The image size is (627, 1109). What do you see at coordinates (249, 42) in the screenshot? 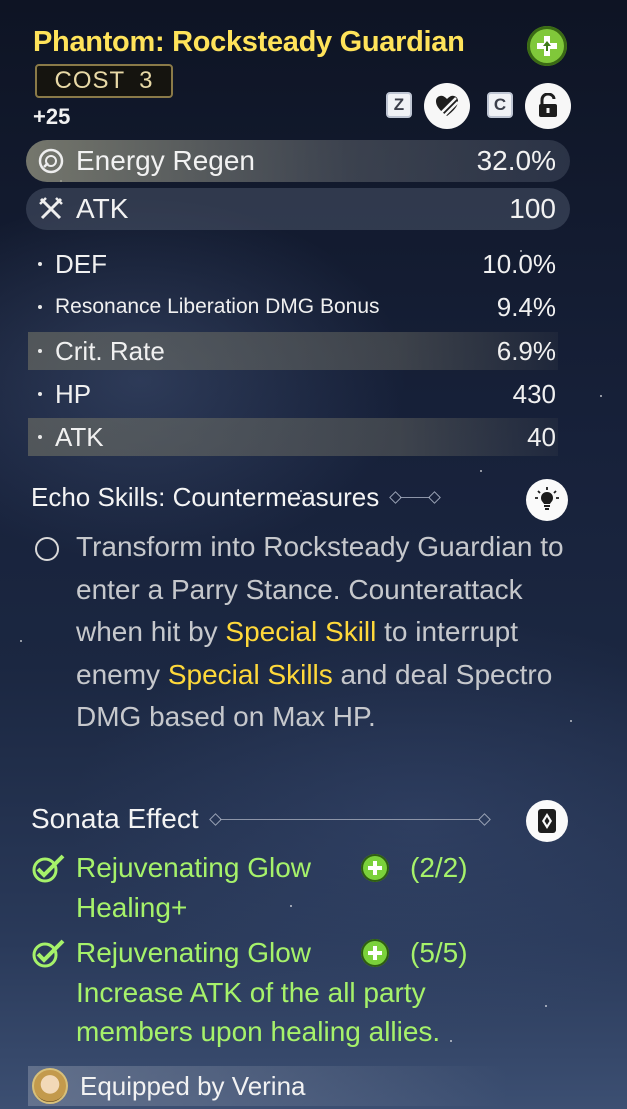
I see `echo-title: Phantom: Rocksteady Guardian` at bounding box center [249, 42].